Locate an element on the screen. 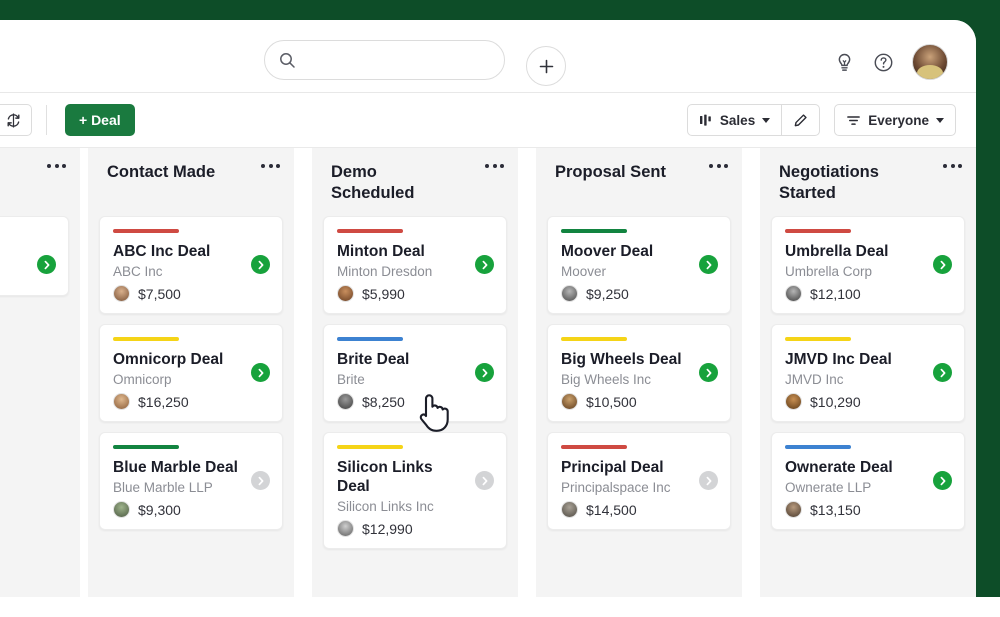 This screenshot has height=617, width=1000. plus-icon is located at coordinates (546, 66).